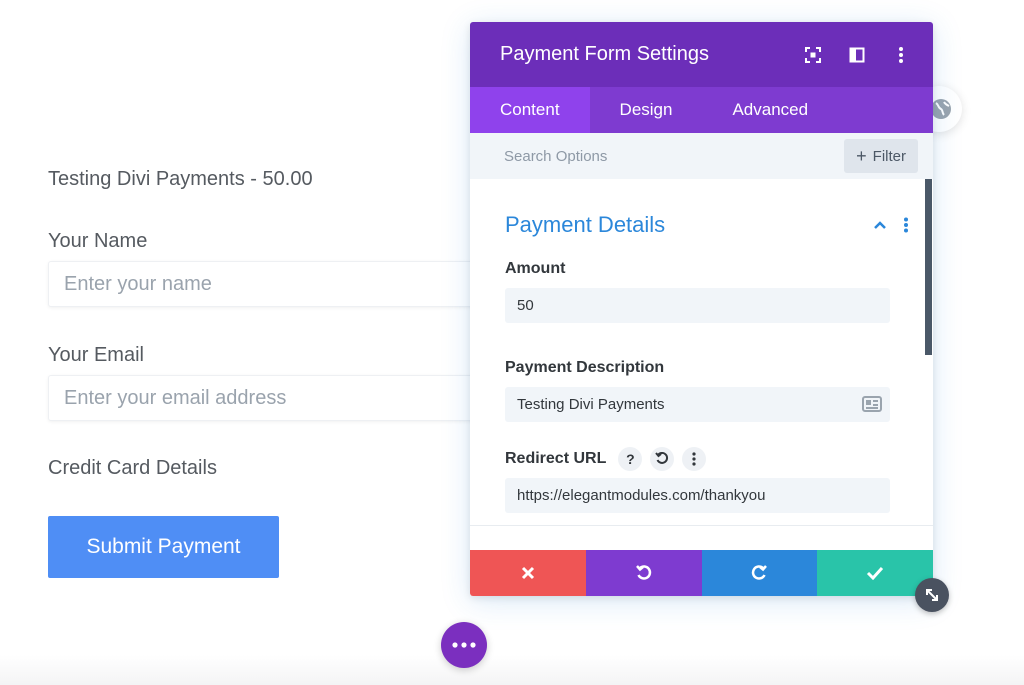 The image size is (1024, 685). I want to click on modal-header: Payment Form Settings, so click(701, 54).